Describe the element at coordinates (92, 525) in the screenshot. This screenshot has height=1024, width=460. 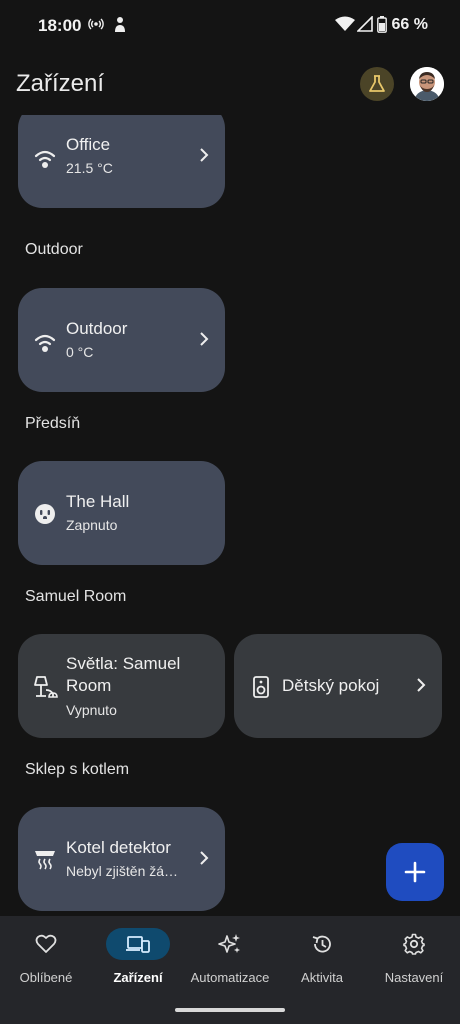
I see `card-subtitle: Zapnuto` at that location.